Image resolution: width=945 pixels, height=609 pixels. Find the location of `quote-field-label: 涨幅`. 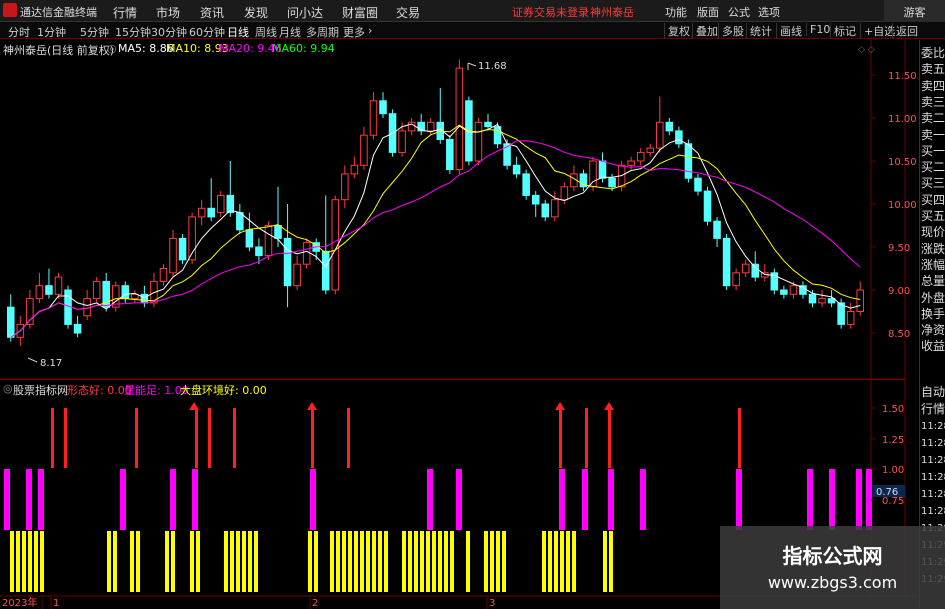

quote-field-label: 涨幅 is located at coordinates (933, 264).